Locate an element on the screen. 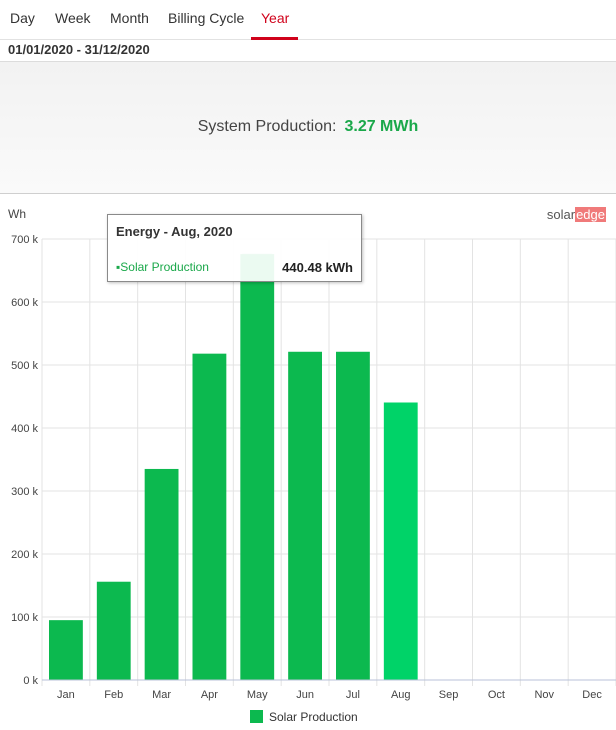  solaredge-logo: solaredge is located at coordinates (576, 214).